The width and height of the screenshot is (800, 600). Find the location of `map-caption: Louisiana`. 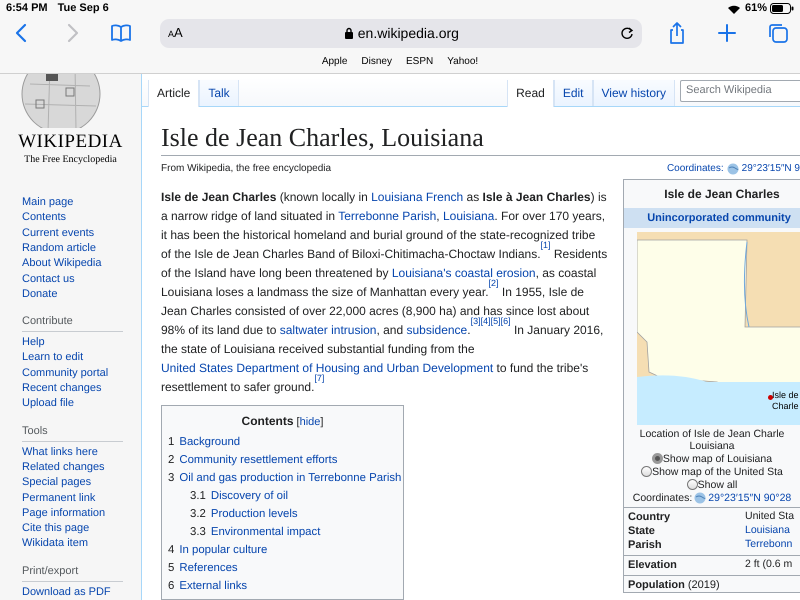

map-caption: Louisiana is located at coordinates (712, 446).